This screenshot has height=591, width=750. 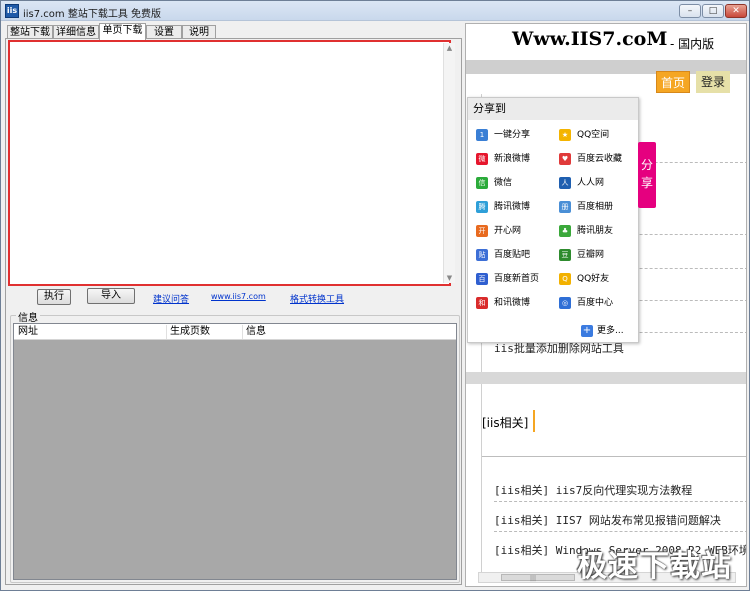 I want to click on scroll-up-icon: ▲, so click(x=449, y=48).